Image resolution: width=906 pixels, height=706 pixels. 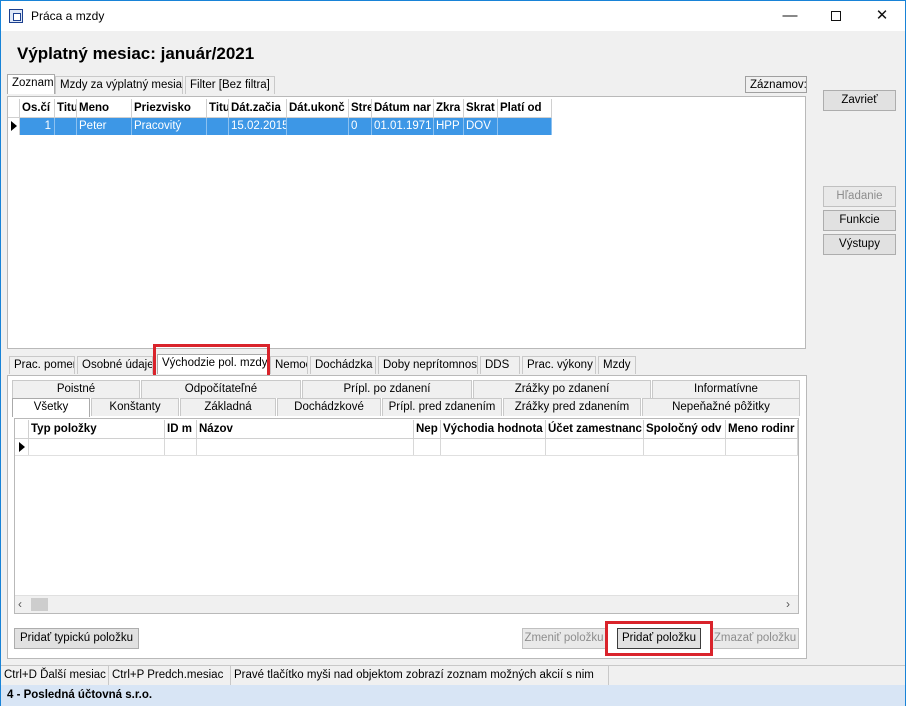 I want to click on tab-doby-nepritomnosti: Doby neprítomnosti, so click(x=428, y=365).